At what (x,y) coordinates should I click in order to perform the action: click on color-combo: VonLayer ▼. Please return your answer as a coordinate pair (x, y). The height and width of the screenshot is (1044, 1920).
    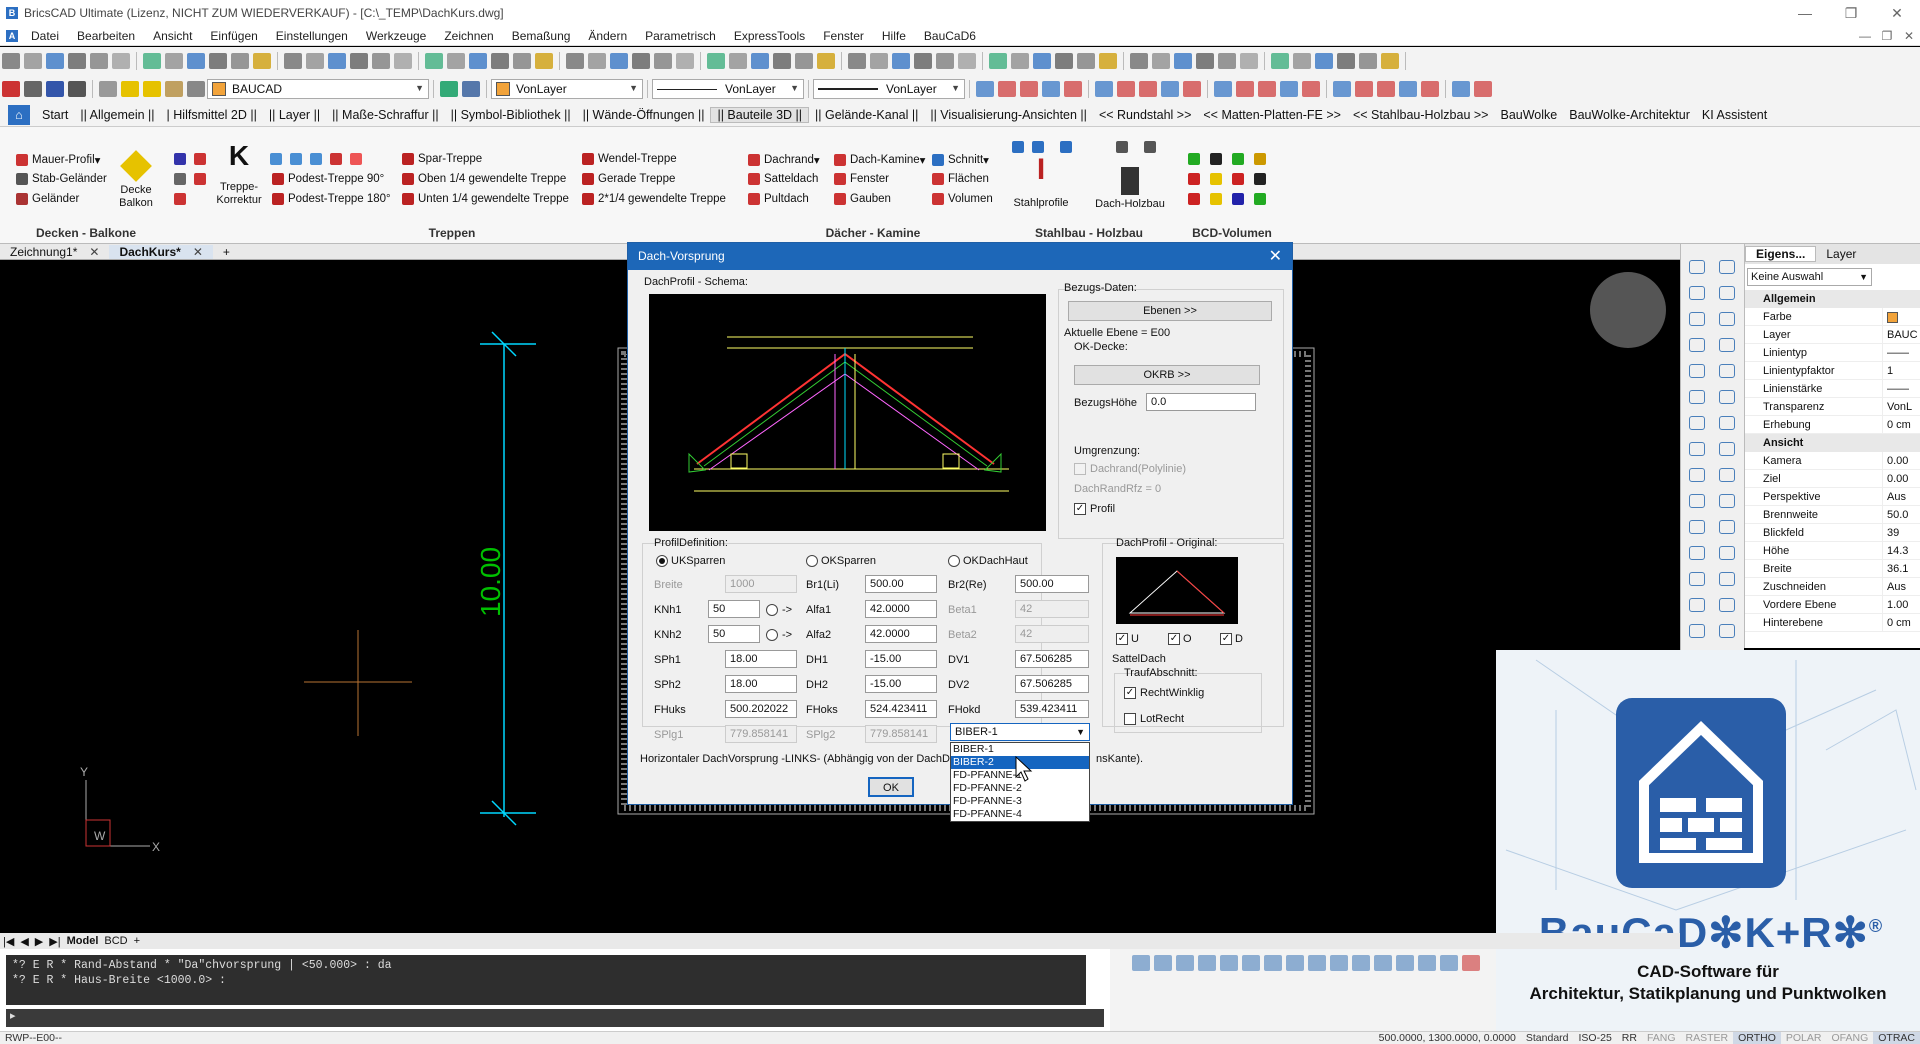
    Looking at the image, I should click on (567, 89).